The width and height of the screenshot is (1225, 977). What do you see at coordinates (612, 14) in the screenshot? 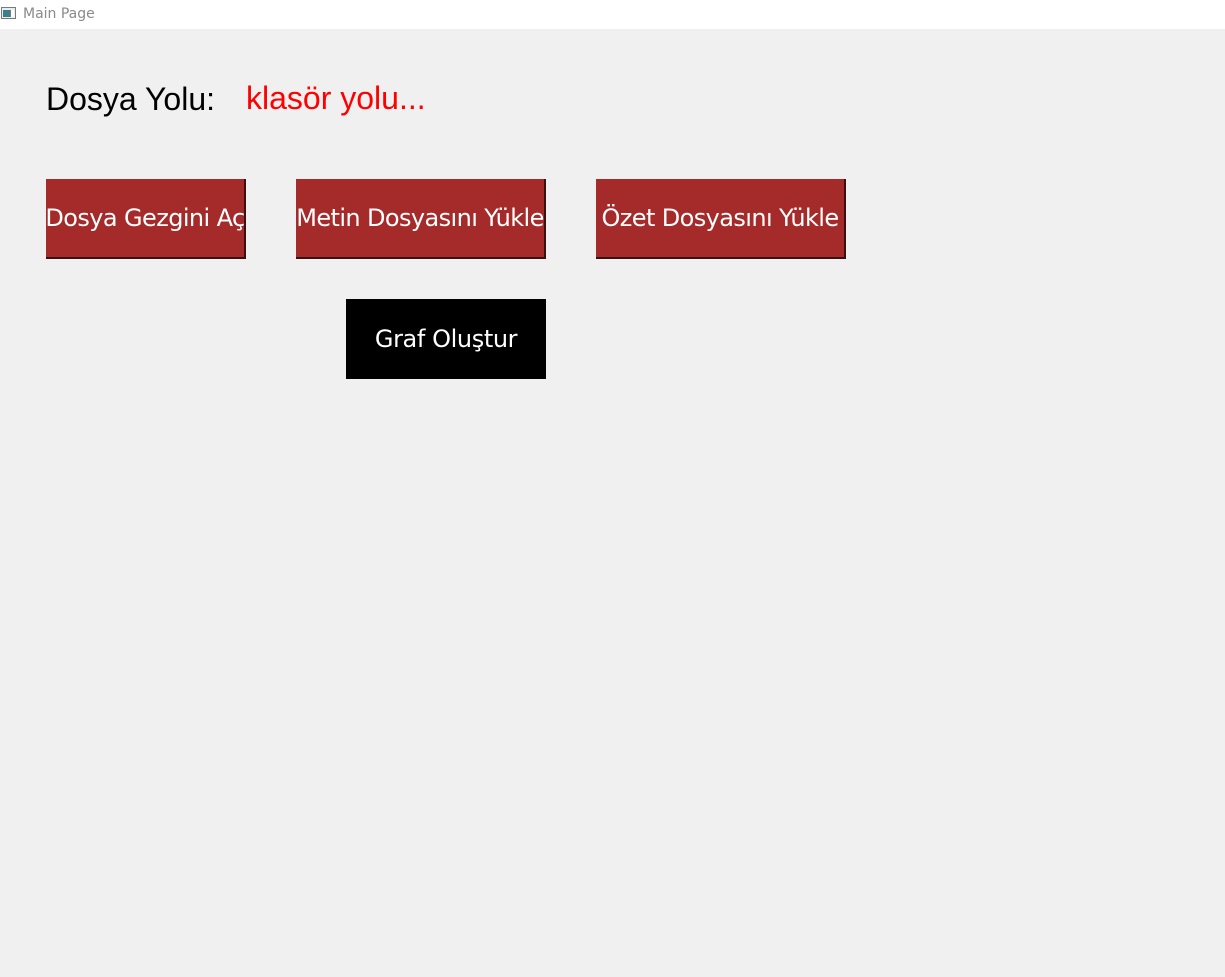
I see `title-bar: Main Page` at bounding box center [612, 14].